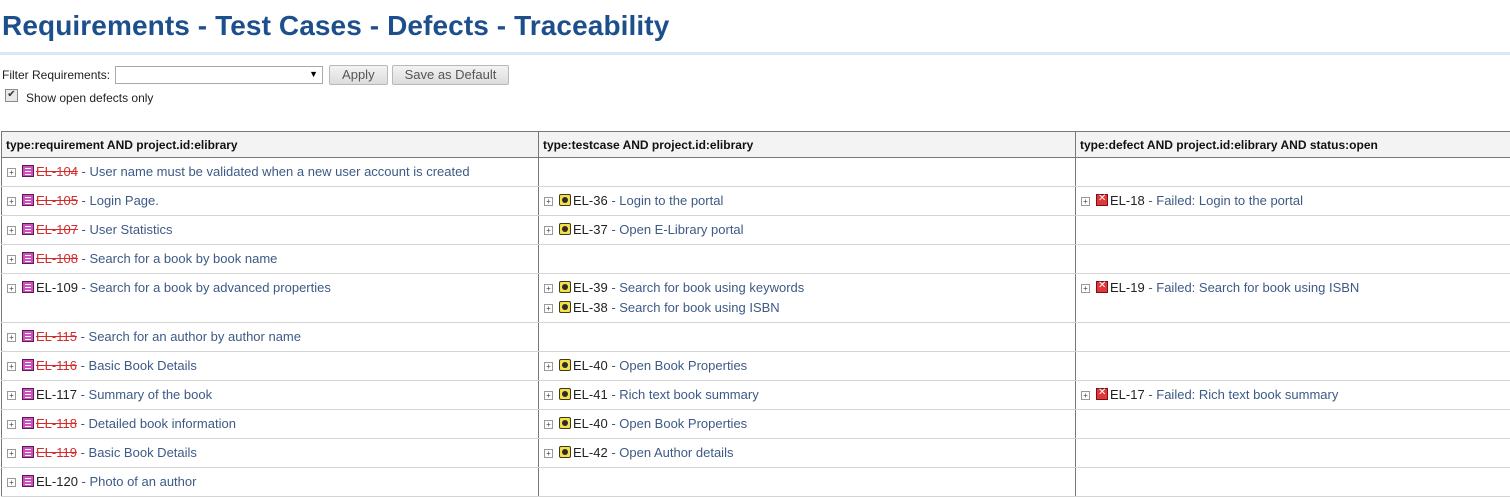 The width and height of the screenshot is (1510, 497). Describe the element at coordinates (681, 229) in the screenshot. I see `item-title-link: Open E-Library portal` at that location.